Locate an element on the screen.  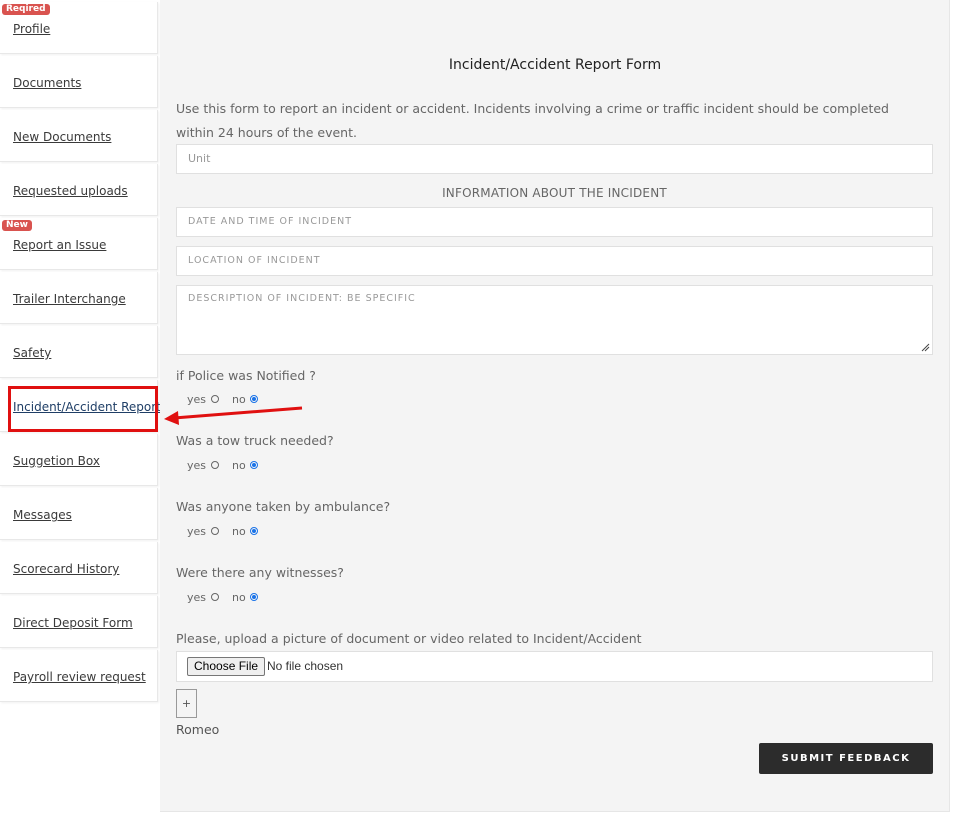
sidebar-item-scorecard-history: Scorecard History is located at coordinates (79, 568).